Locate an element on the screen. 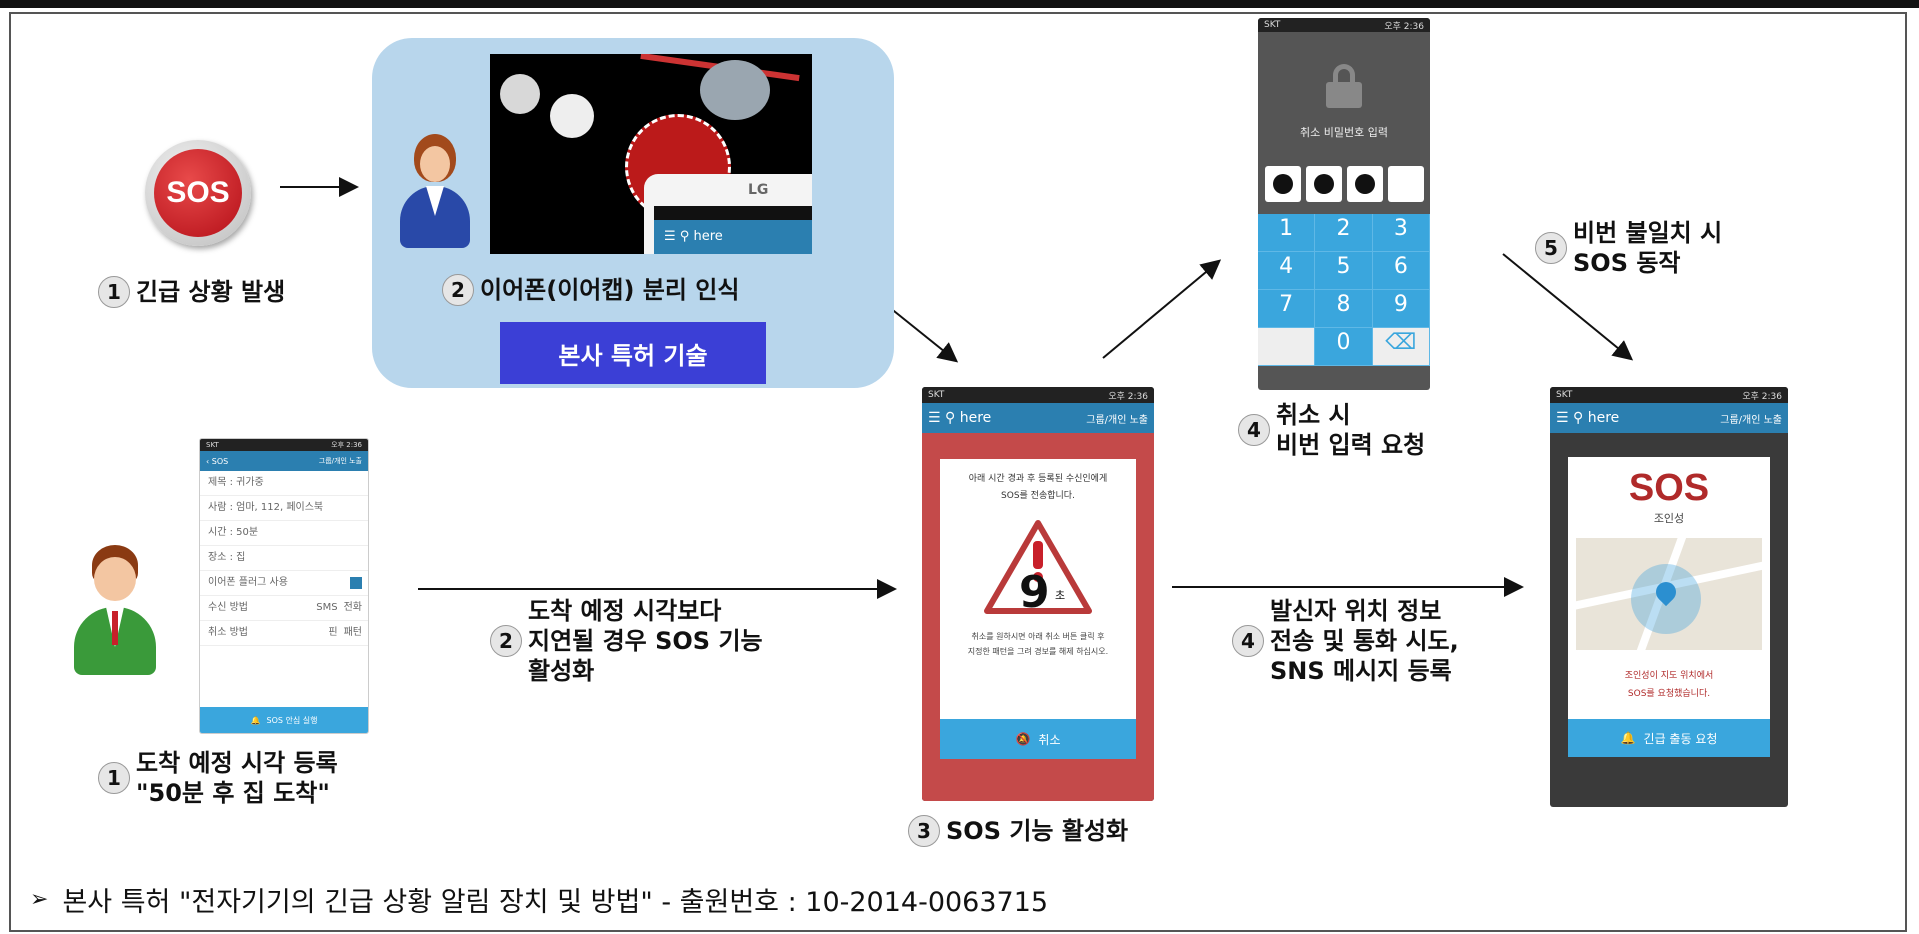 Image resolution: width=1919 pixels, height=934 pixels. arrow-activate-to-password is located at coordinates (1162, 309).